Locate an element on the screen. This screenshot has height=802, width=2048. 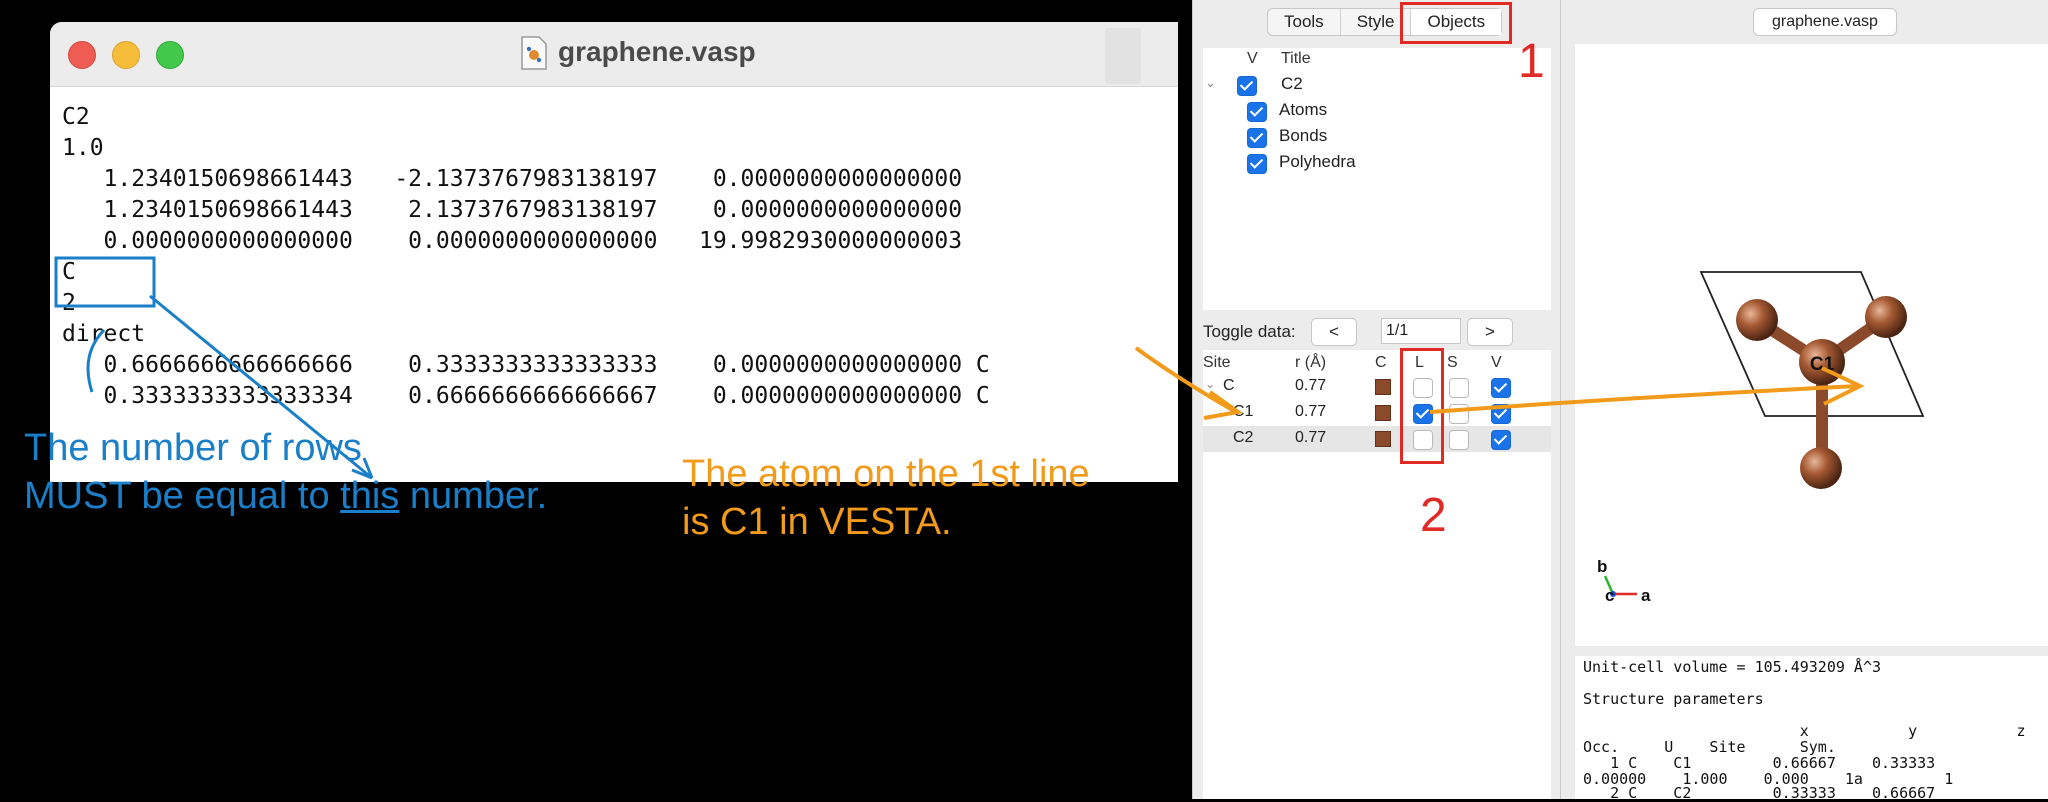
blue-arrow is located at coordinates (261, 387).